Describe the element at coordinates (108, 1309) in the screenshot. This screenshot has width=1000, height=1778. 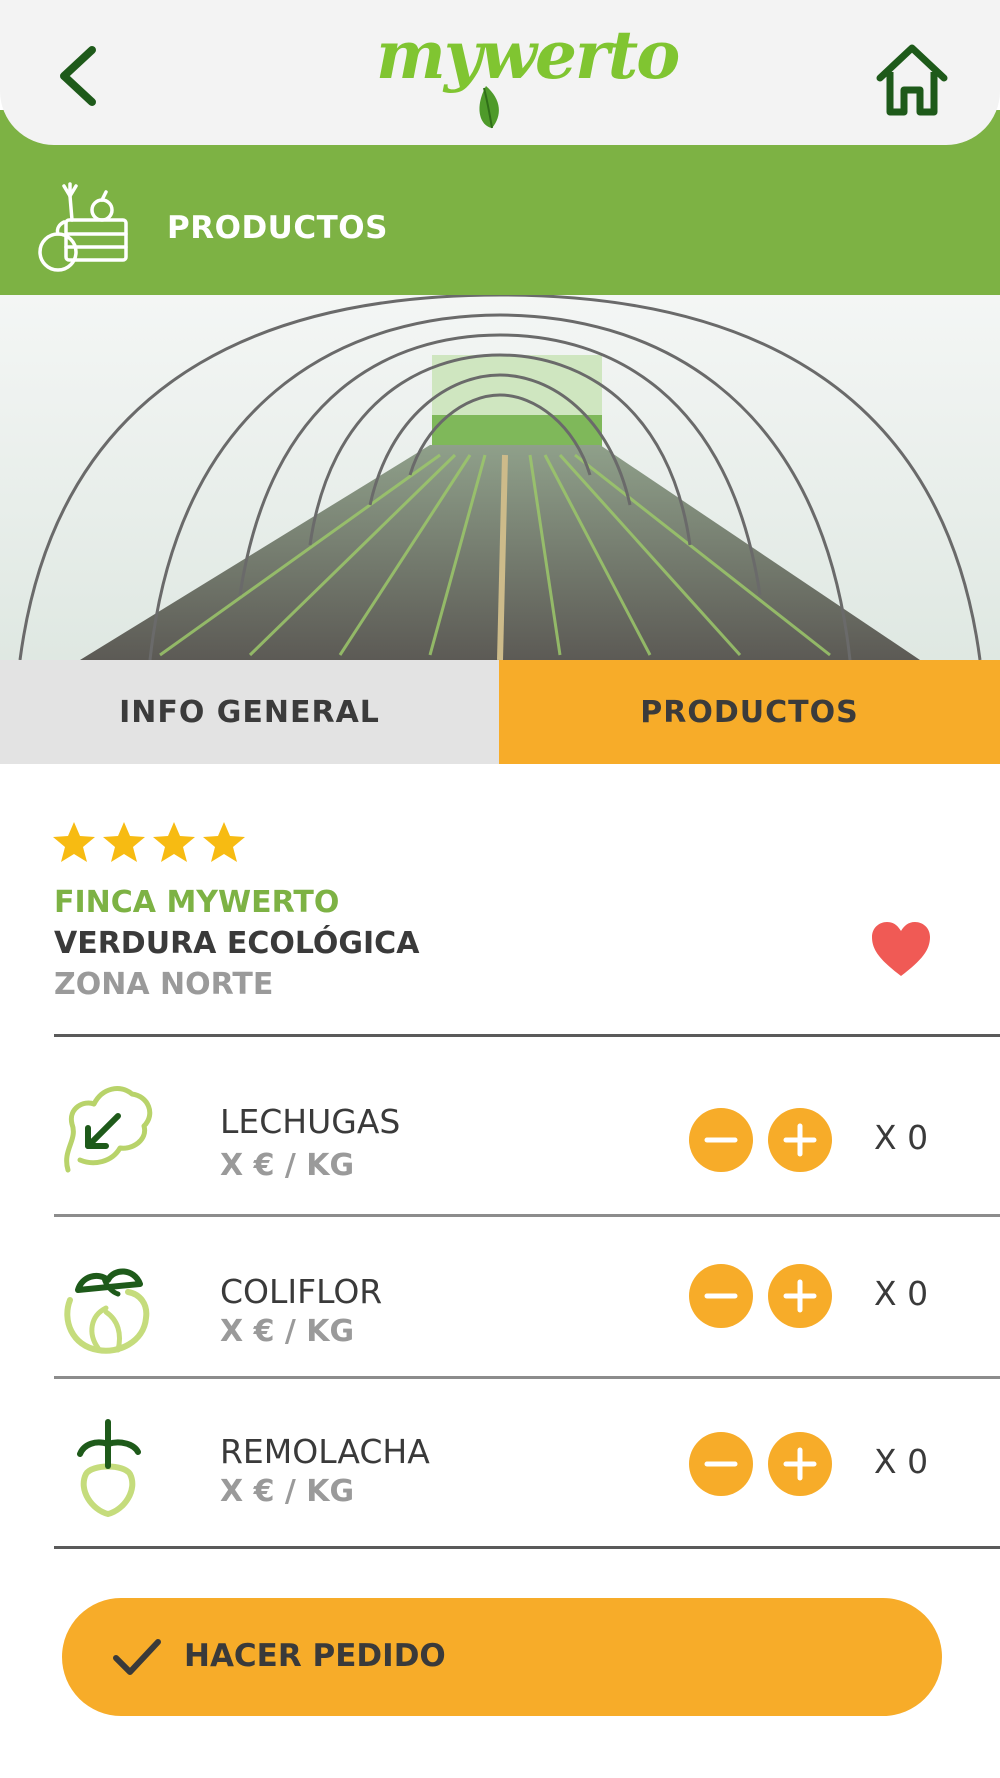
I see `cauliflower-icon` at that location.